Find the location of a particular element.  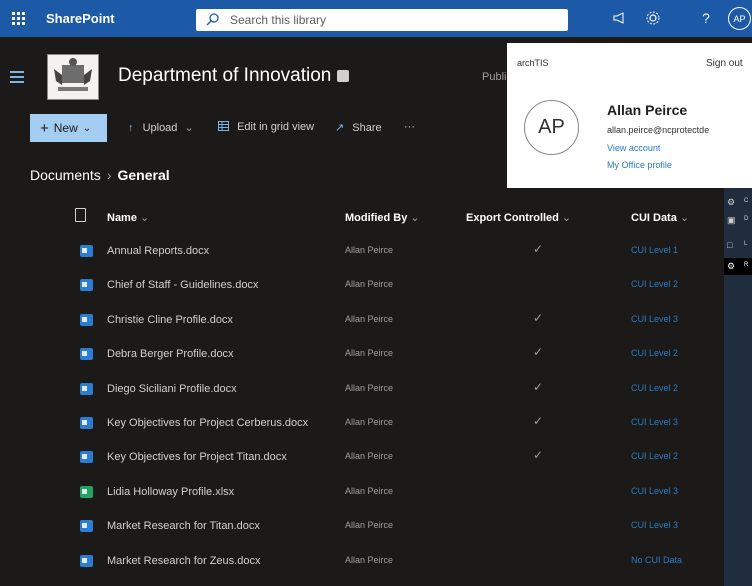

file-name: Debra Berger Profile.docx is located at coordinates (170, 354).